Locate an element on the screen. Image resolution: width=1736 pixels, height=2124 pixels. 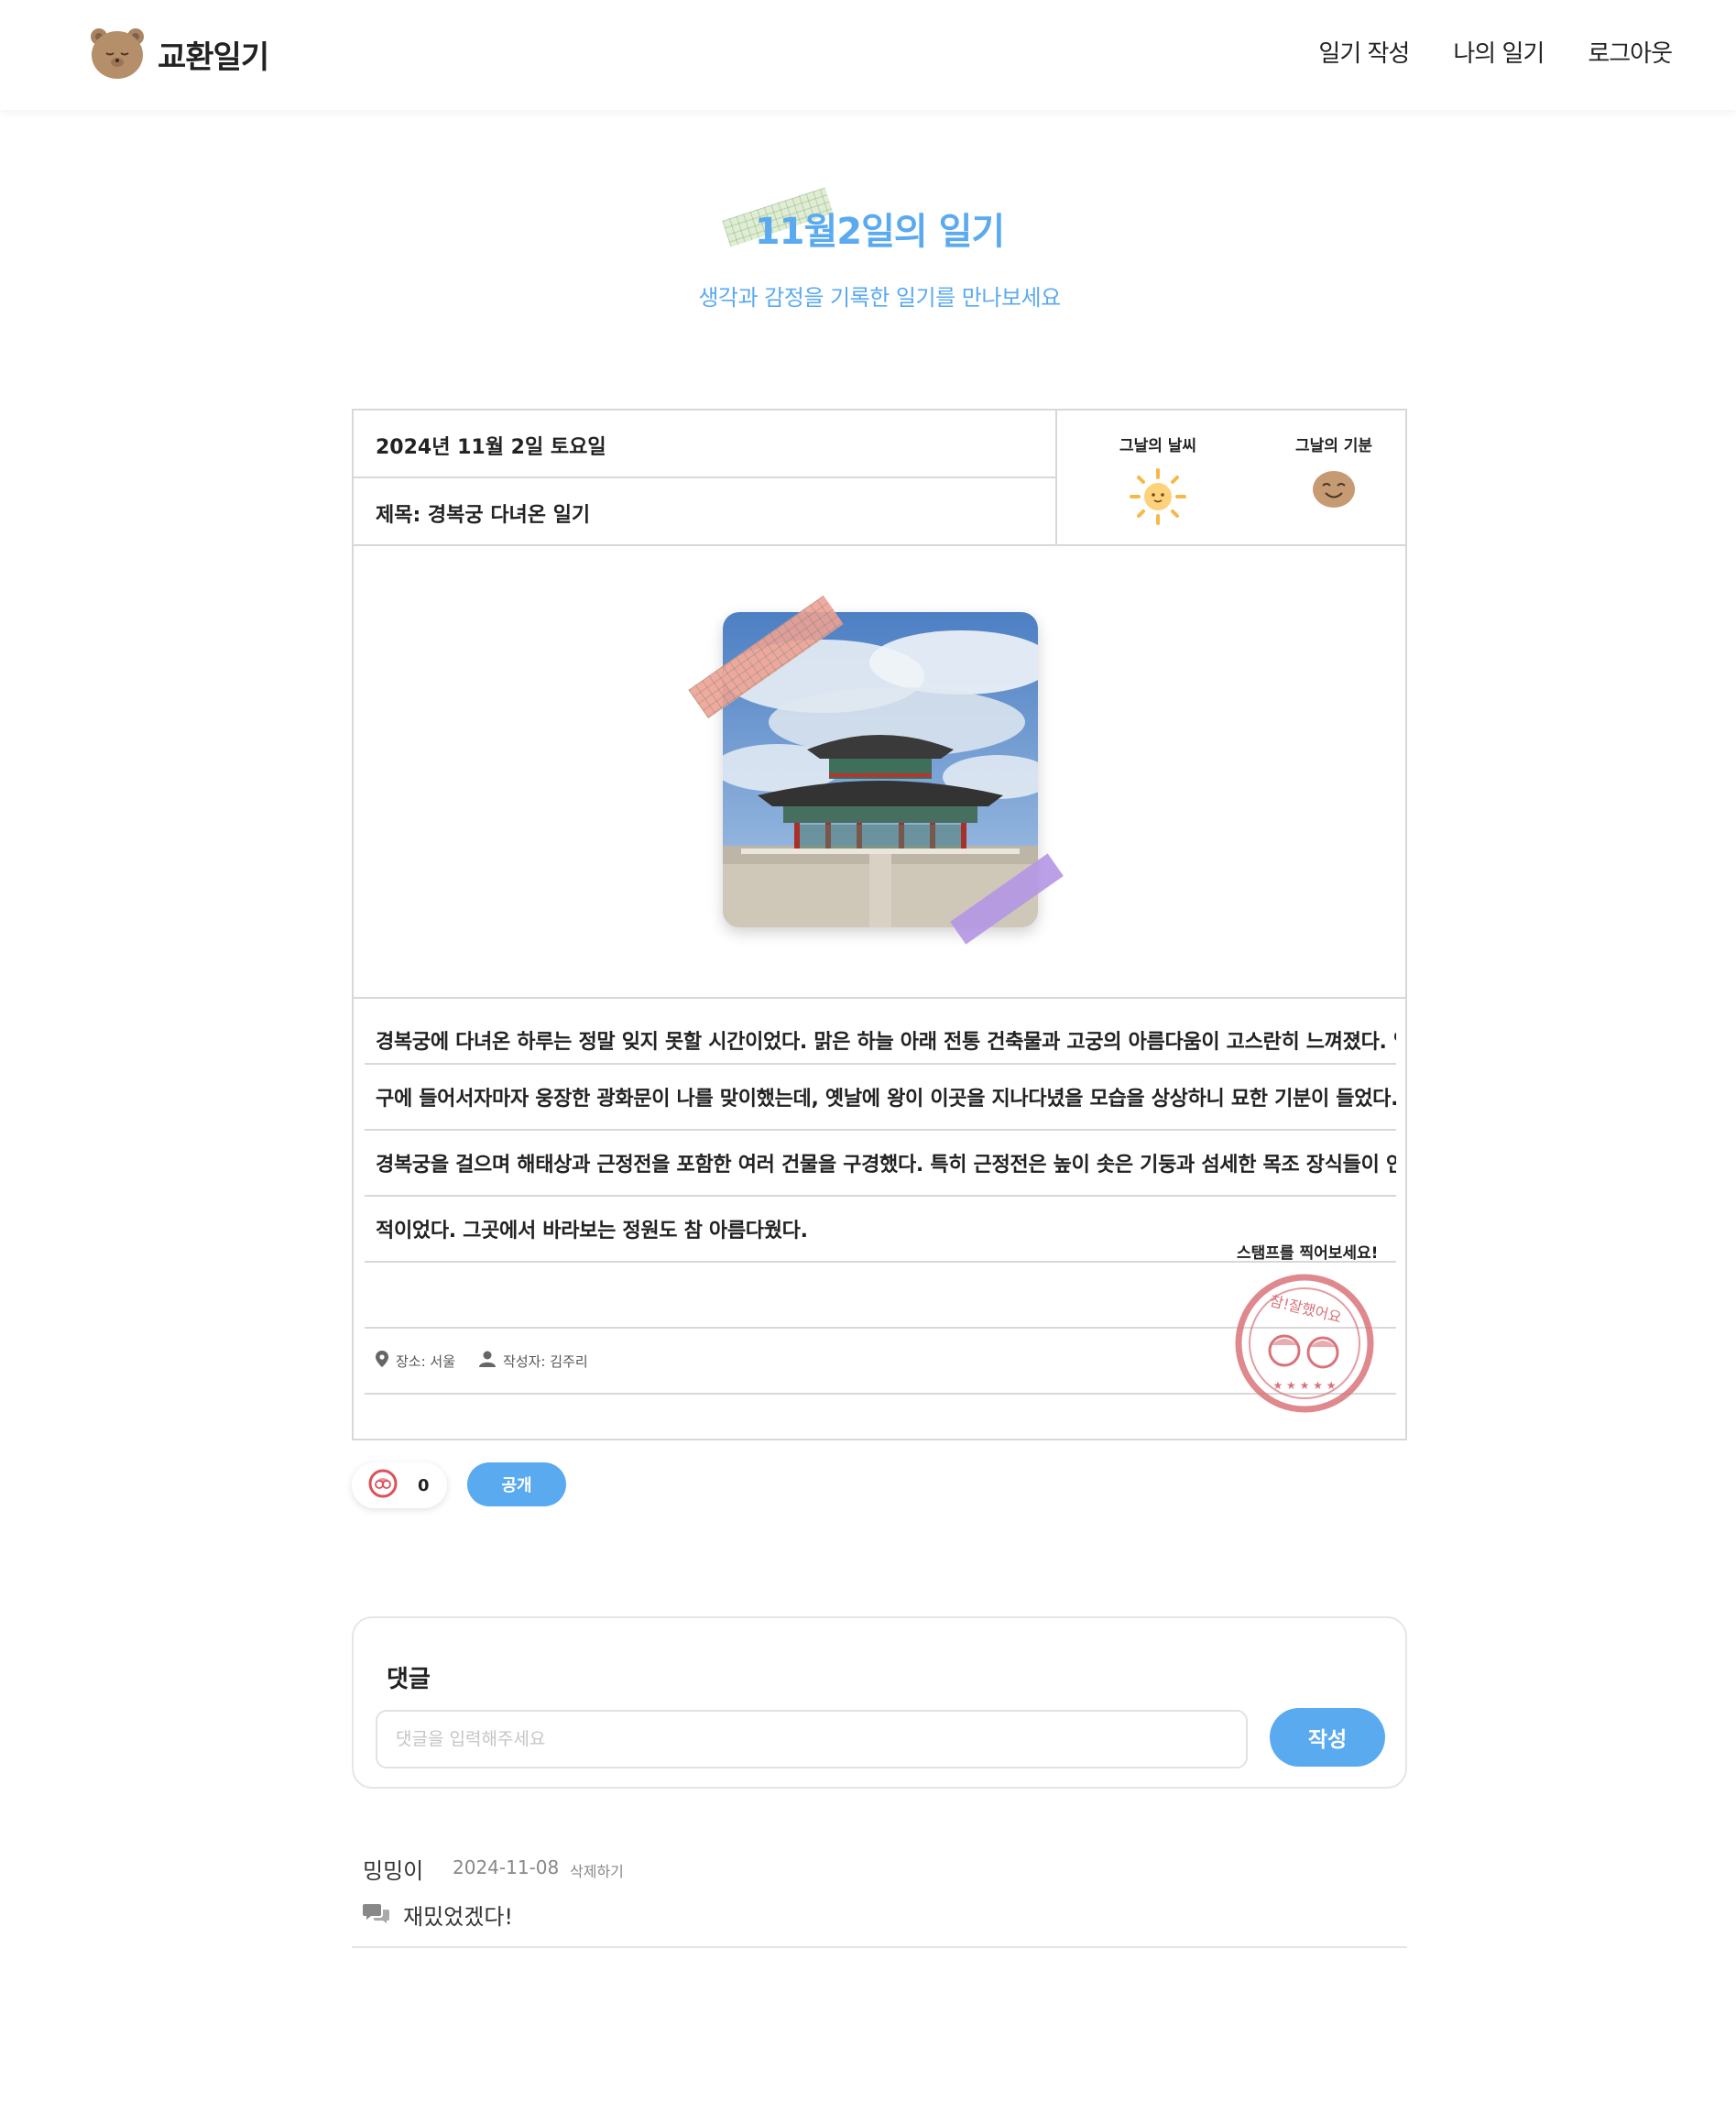
comment-form: 댓글 작성 is located at coordinates (880, 1702).